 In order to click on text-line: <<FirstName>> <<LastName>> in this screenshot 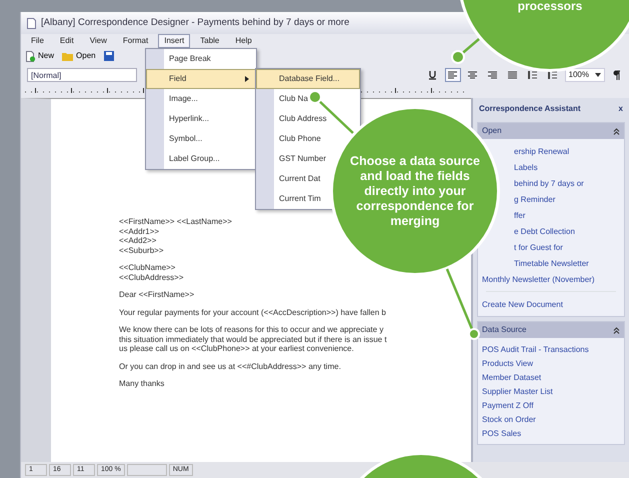, I will do `click(175, 221)`.